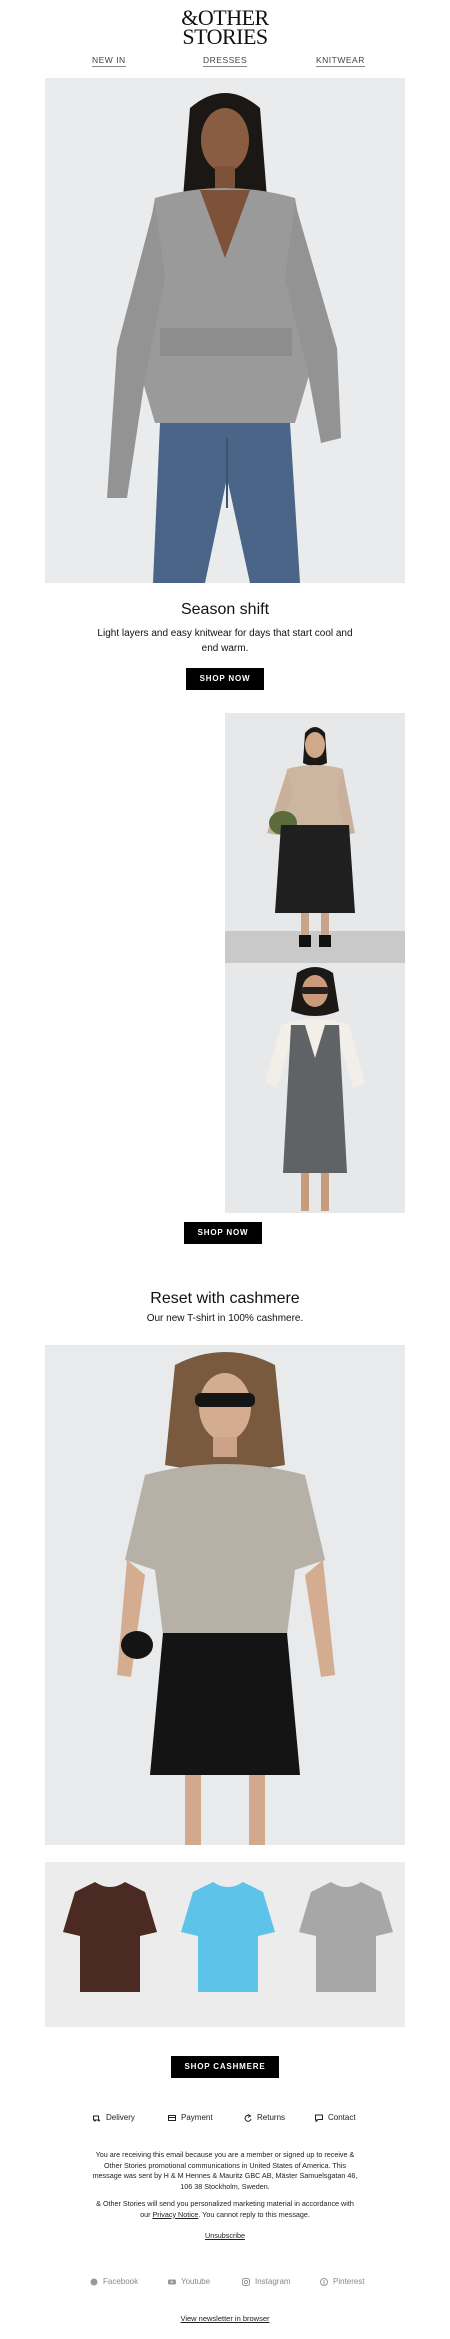 Image resolution: width=450 pixels, height=2339 pixels. I want to click on view-in-browser-link: View newsletter in browser, so click(225, 2318).